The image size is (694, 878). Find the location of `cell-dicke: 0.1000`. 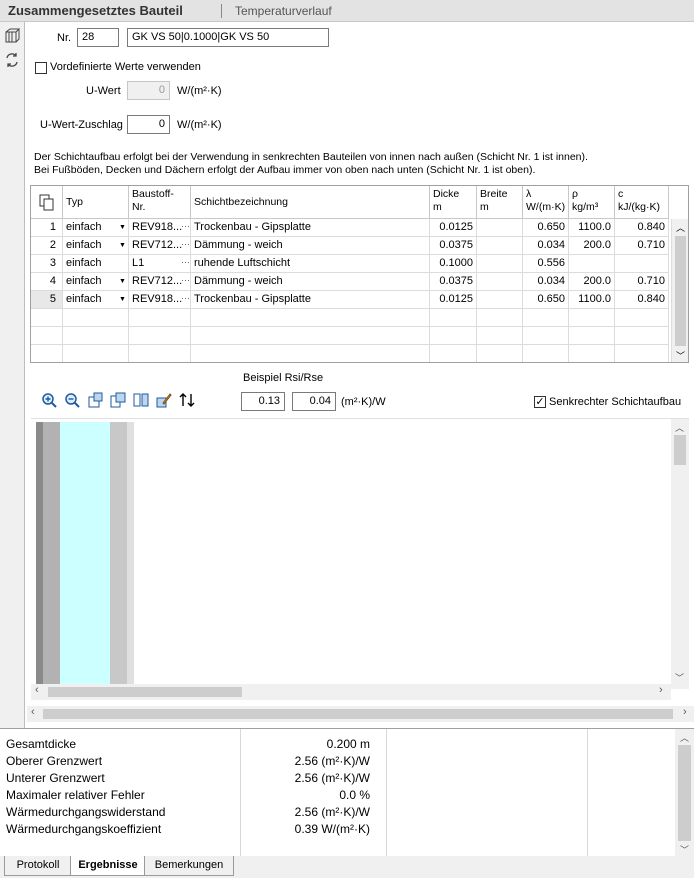

cell-dicke: 0.1000 is located at coordinates (453, 264).